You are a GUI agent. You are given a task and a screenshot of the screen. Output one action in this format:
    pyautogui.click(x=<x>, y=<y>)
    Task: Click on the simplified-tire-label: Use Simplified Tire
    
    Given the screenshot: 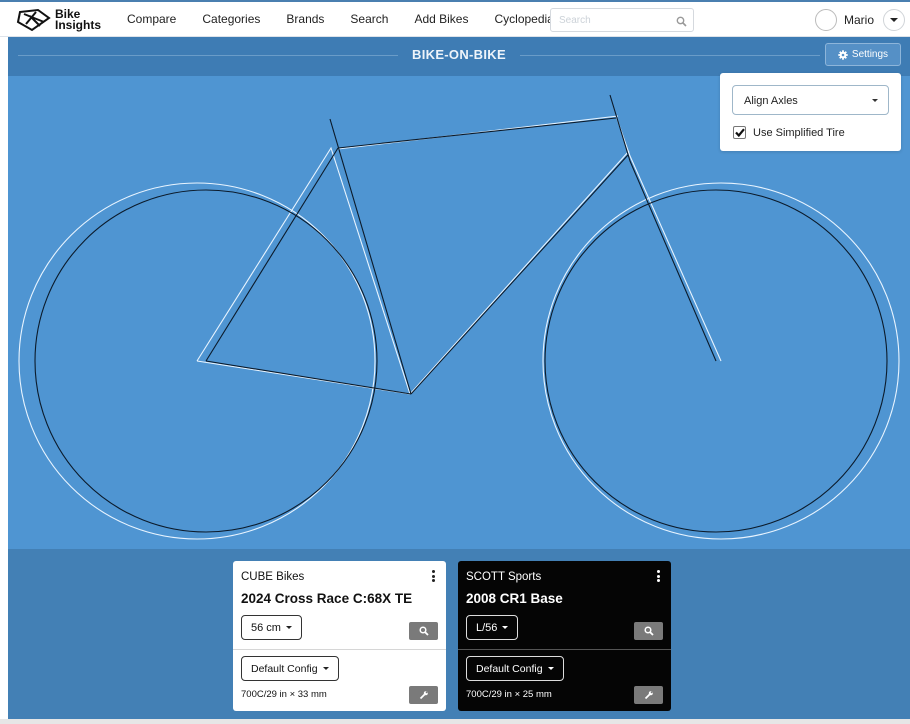 What is the action you would take?
    pyautogui.click(x=799, y=133)
    